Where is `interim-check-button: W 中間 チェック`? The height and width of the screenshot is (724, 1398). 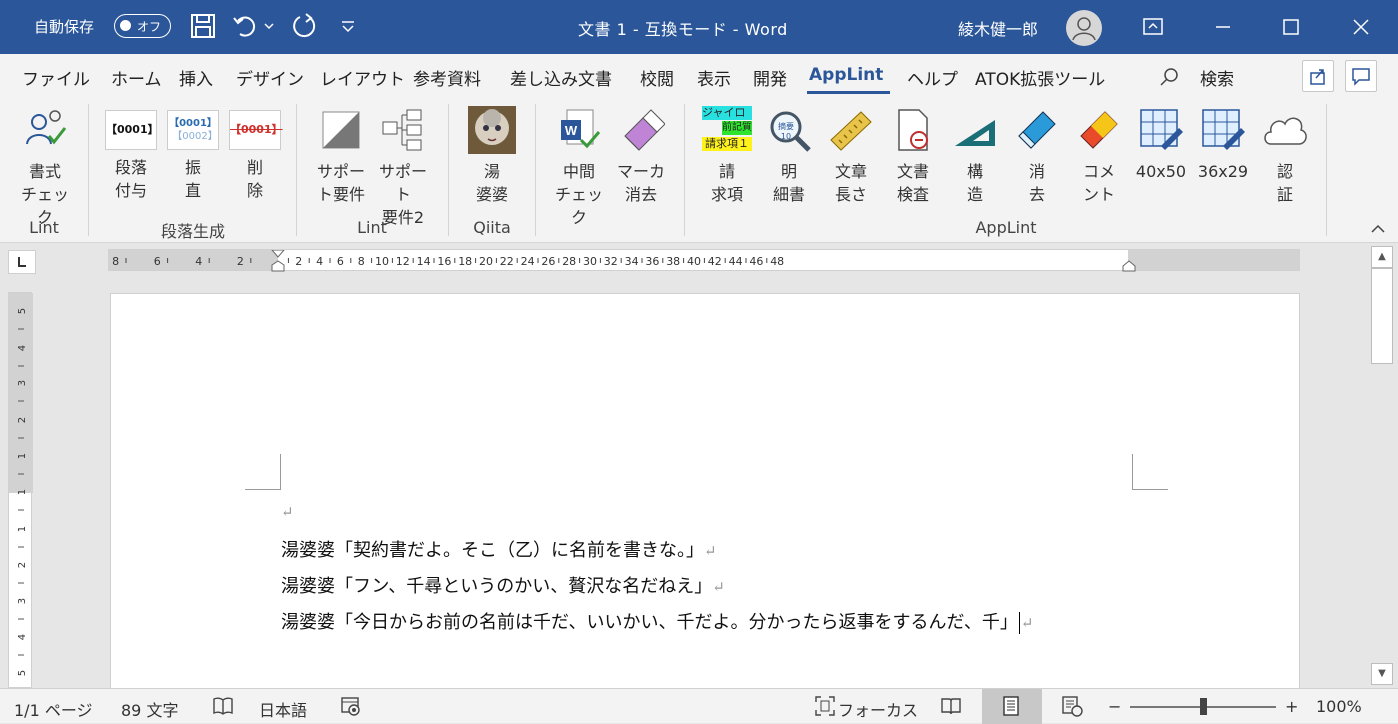
interim-check-button: W 中間 チェック is located at coordinates (579, 167).